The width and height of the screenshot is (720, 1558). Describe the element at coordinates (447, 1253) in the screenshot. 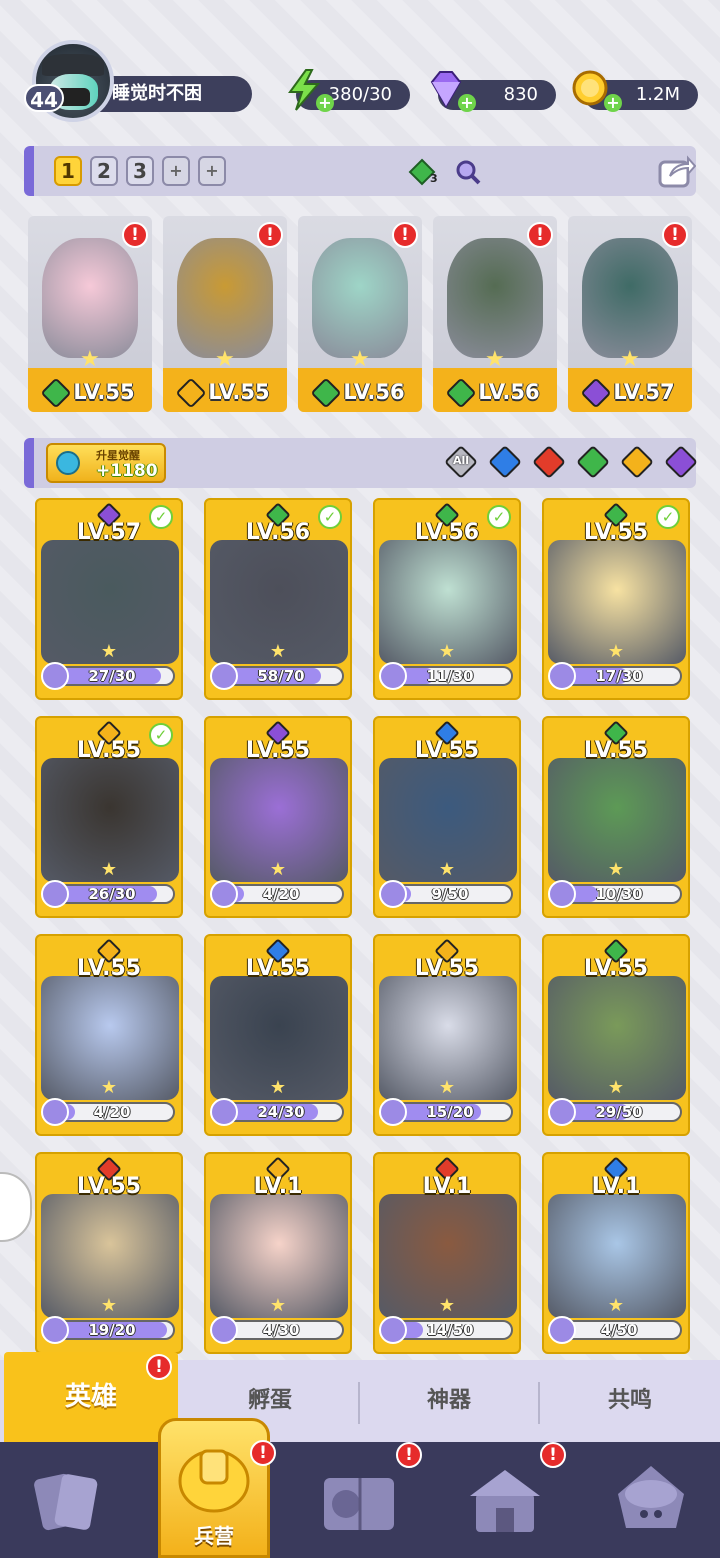

I see `hero-card: LV.1 ★ 14/50` at that location.